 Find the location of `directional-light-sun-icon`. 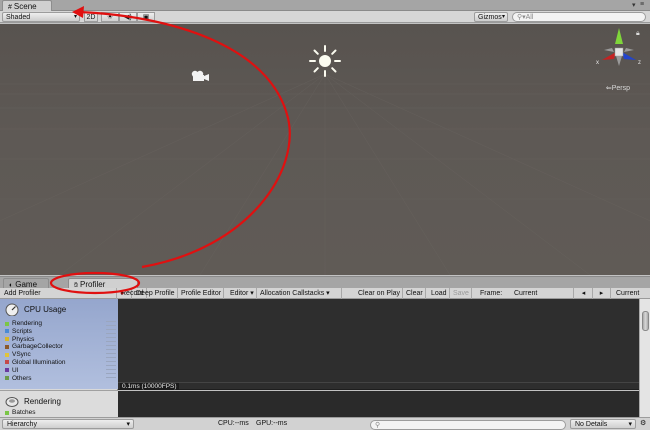

directional-light-sun-icon is located at coordinates (325, 61).